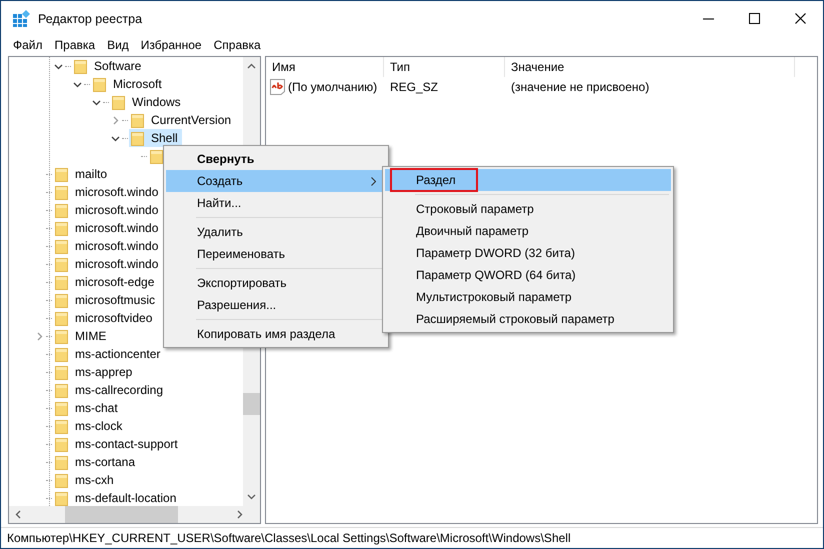  What do you see at coordinates (276, 334) in the screenshot?
I see `menu-item: Копировать имя раздела` at bounding box center [276, 334].